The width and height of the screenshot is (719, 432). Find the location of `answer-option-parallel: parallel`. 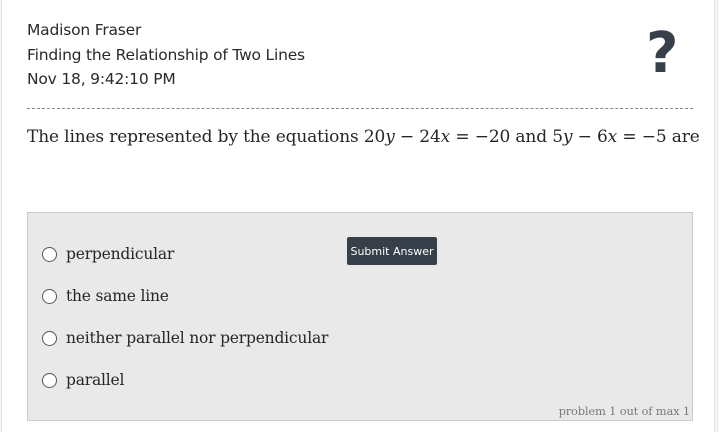

answer-option-parallel: parallel is located at coordinates (83, 380).